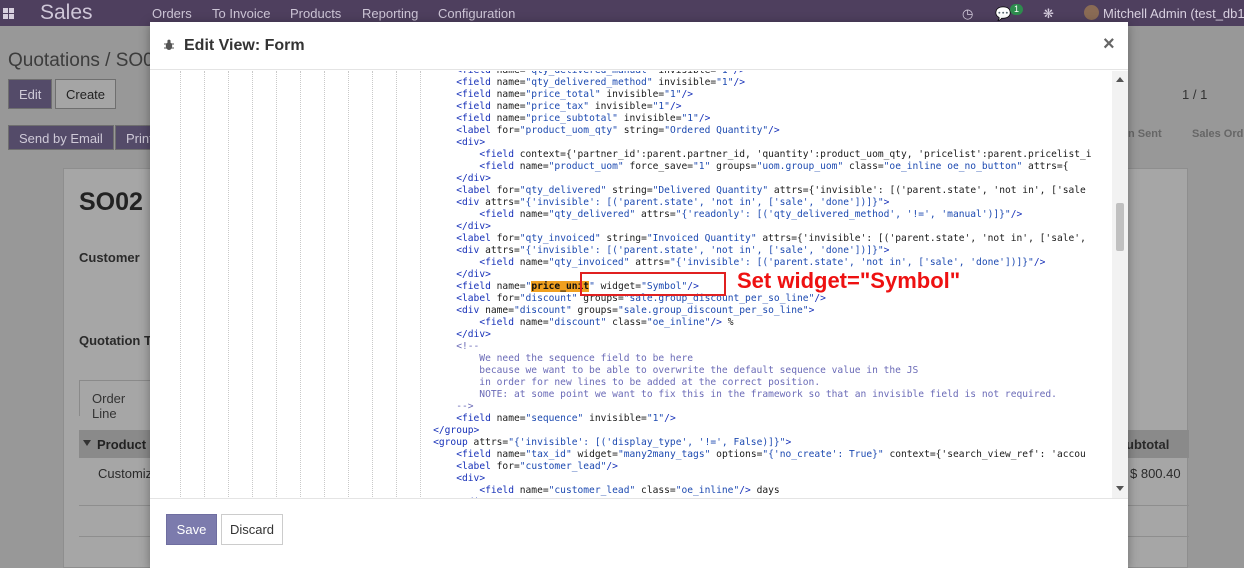  What do you see at coordinates (119, 400) in the screenshot?
I see `tab-order-lines: Order Line` at bounding box center [119, 400].